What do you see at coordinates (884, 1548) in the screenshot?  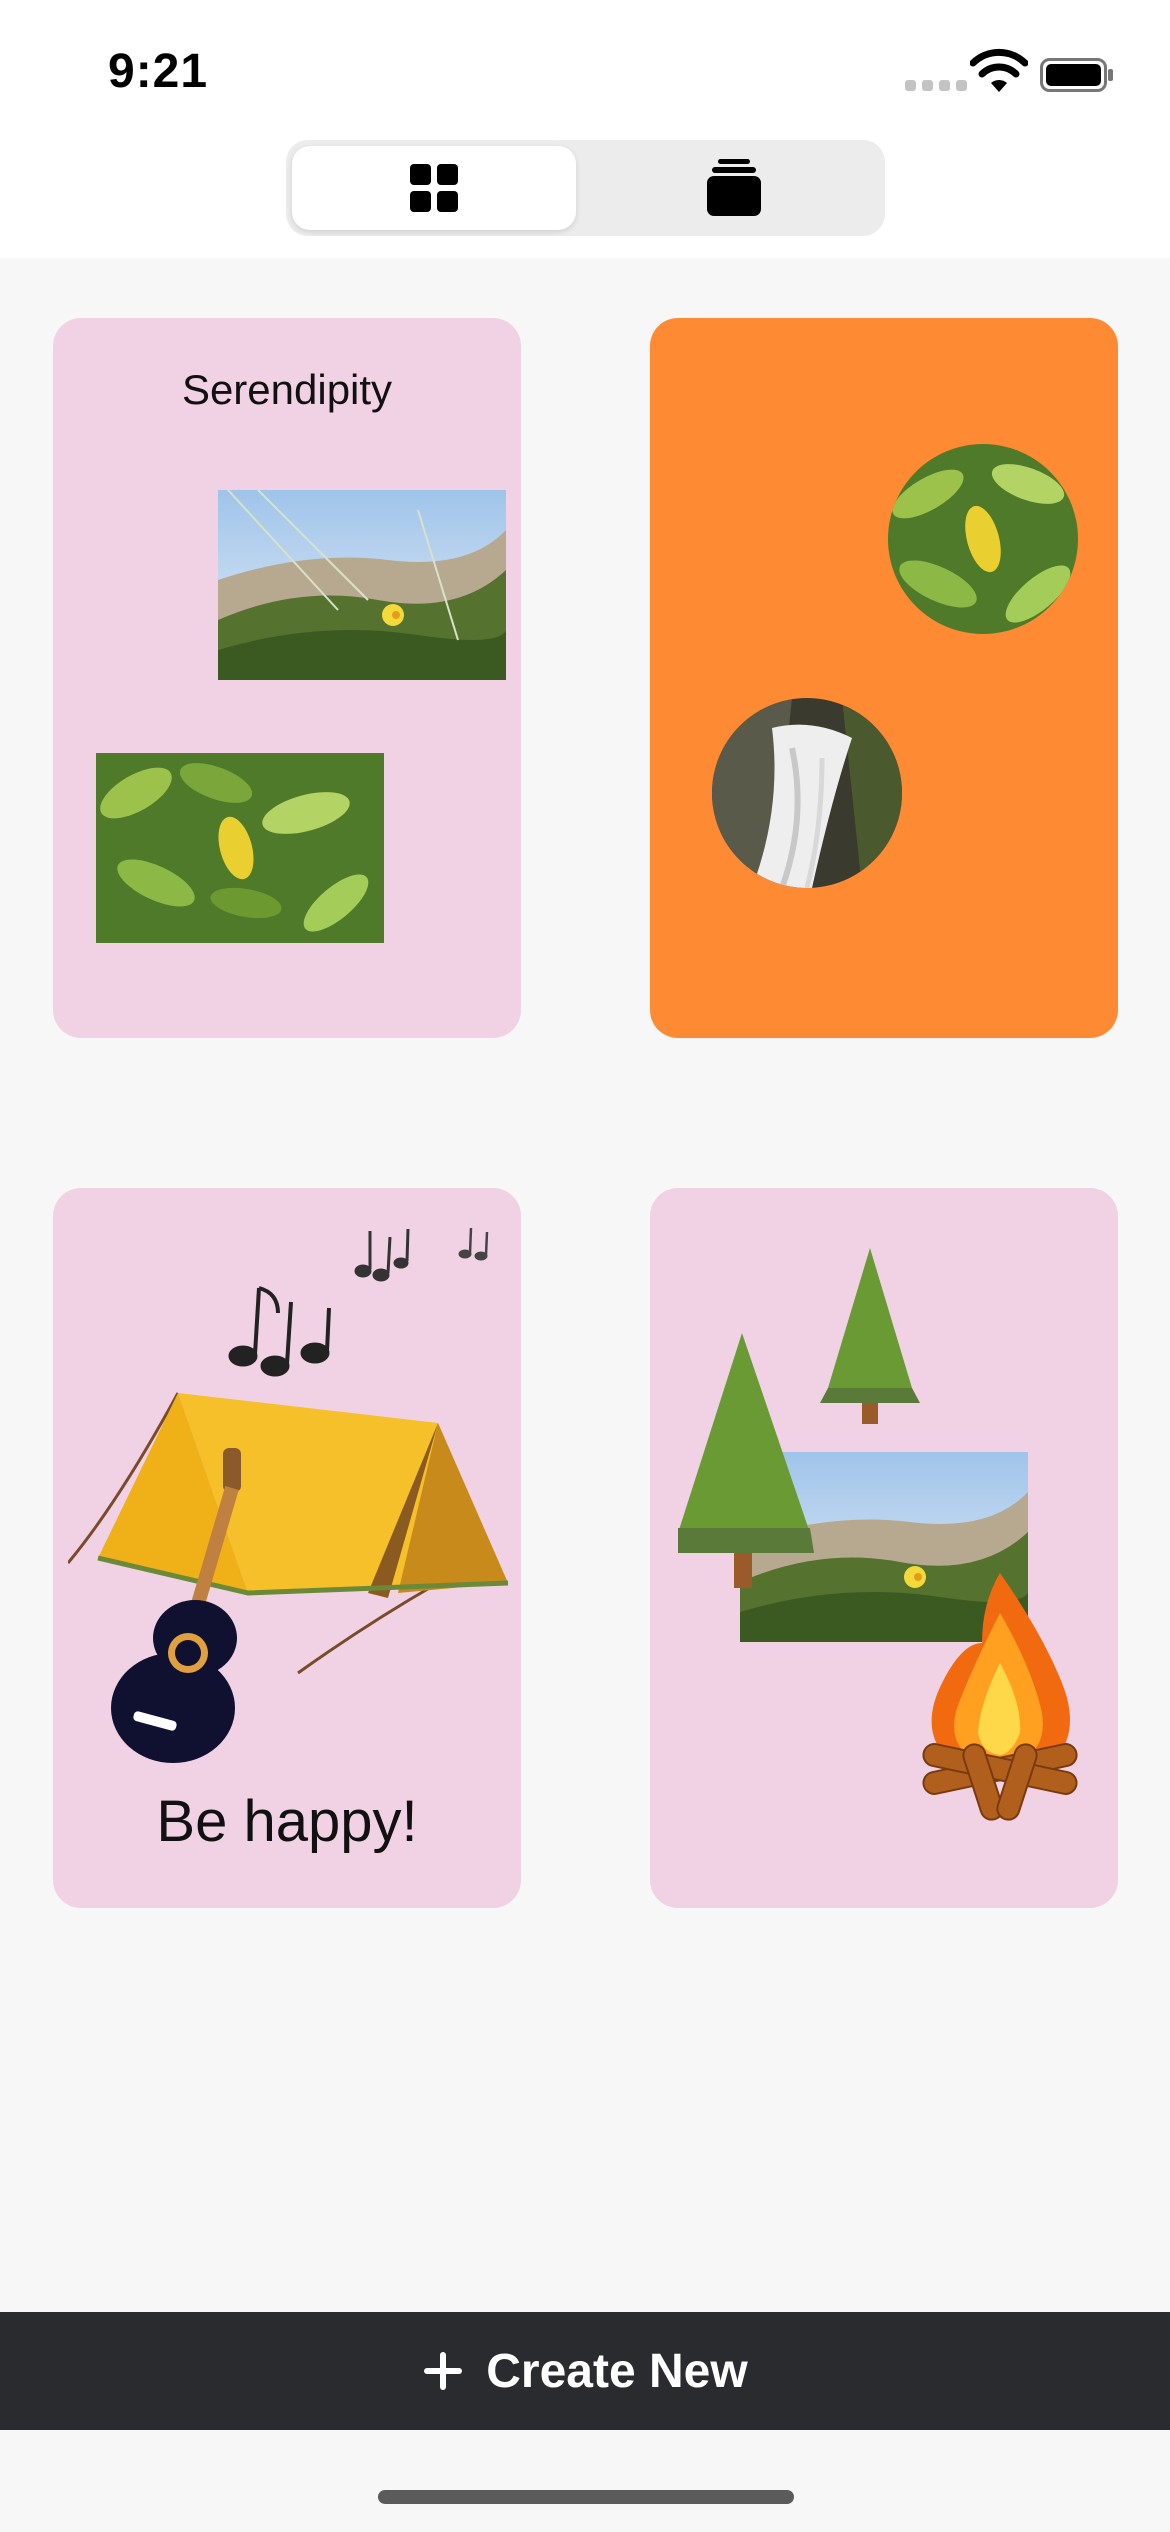 I see `card-campfire` at bounding box center [884, 1548].